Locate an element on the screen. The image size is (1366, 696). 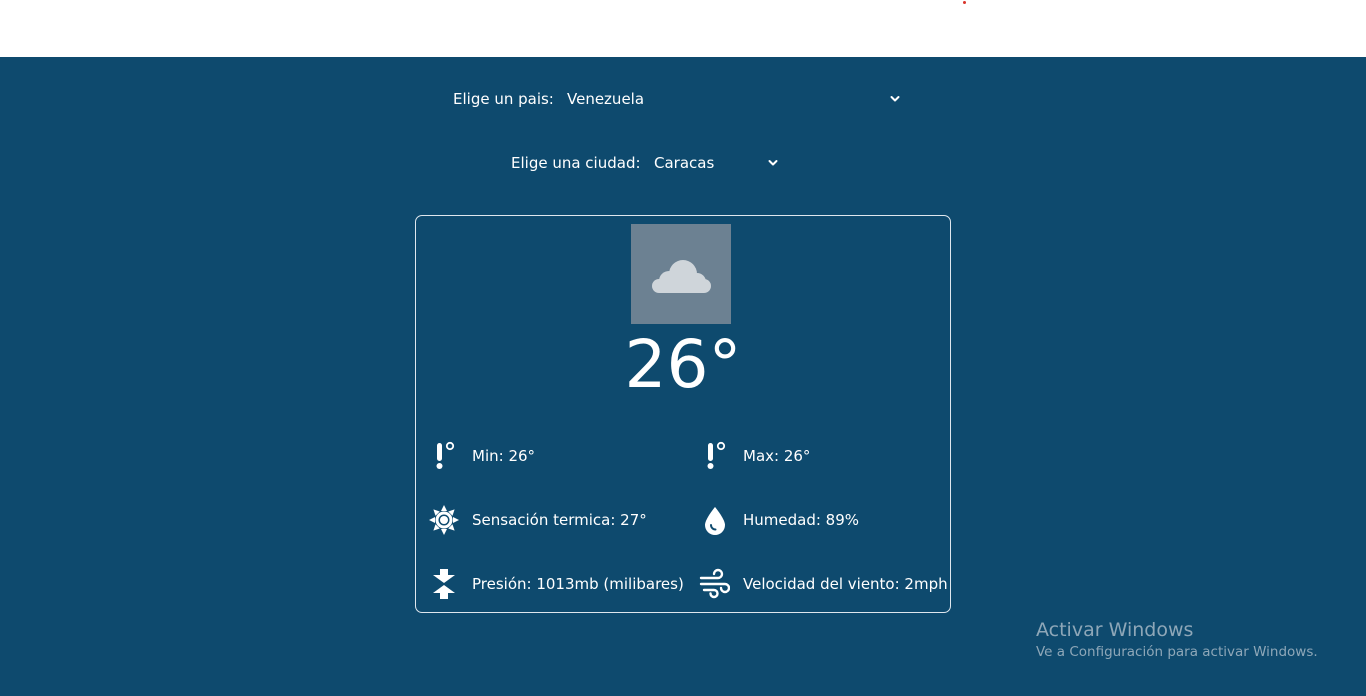
city-select-value: Caracas is located at coordinates (684, 163).